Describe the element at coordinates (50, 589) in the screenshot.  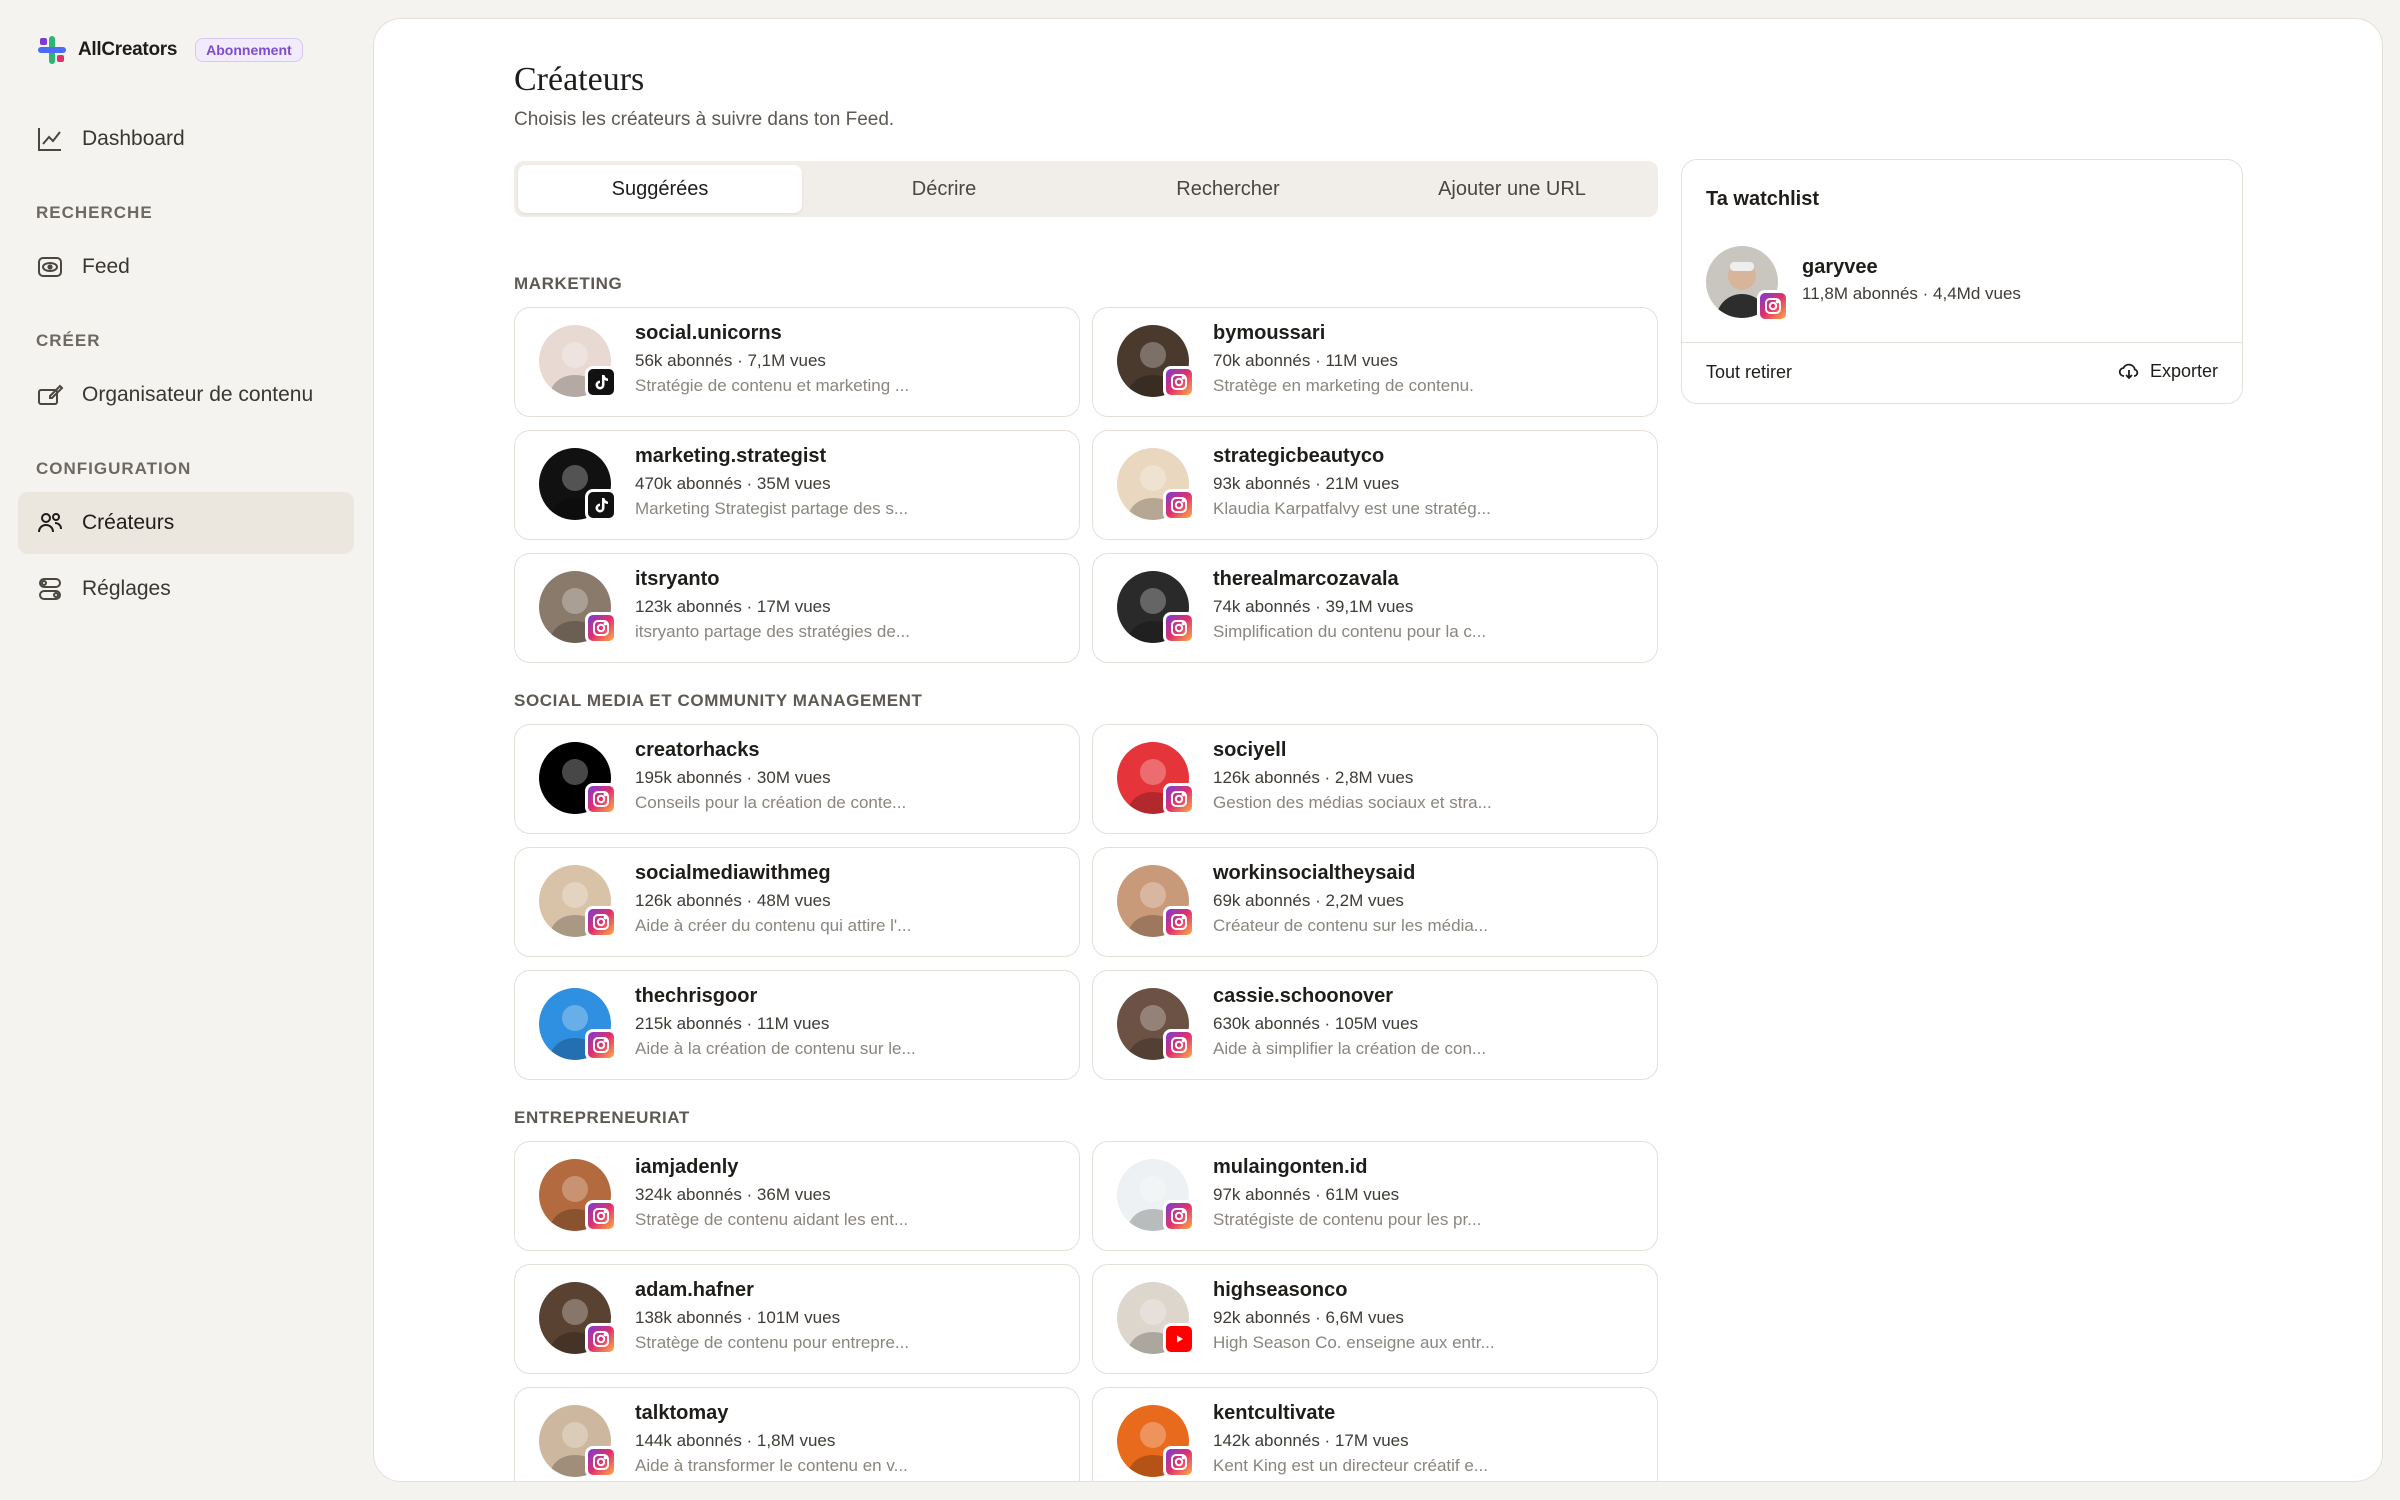
I see `settings-toggle-icon` at that location.